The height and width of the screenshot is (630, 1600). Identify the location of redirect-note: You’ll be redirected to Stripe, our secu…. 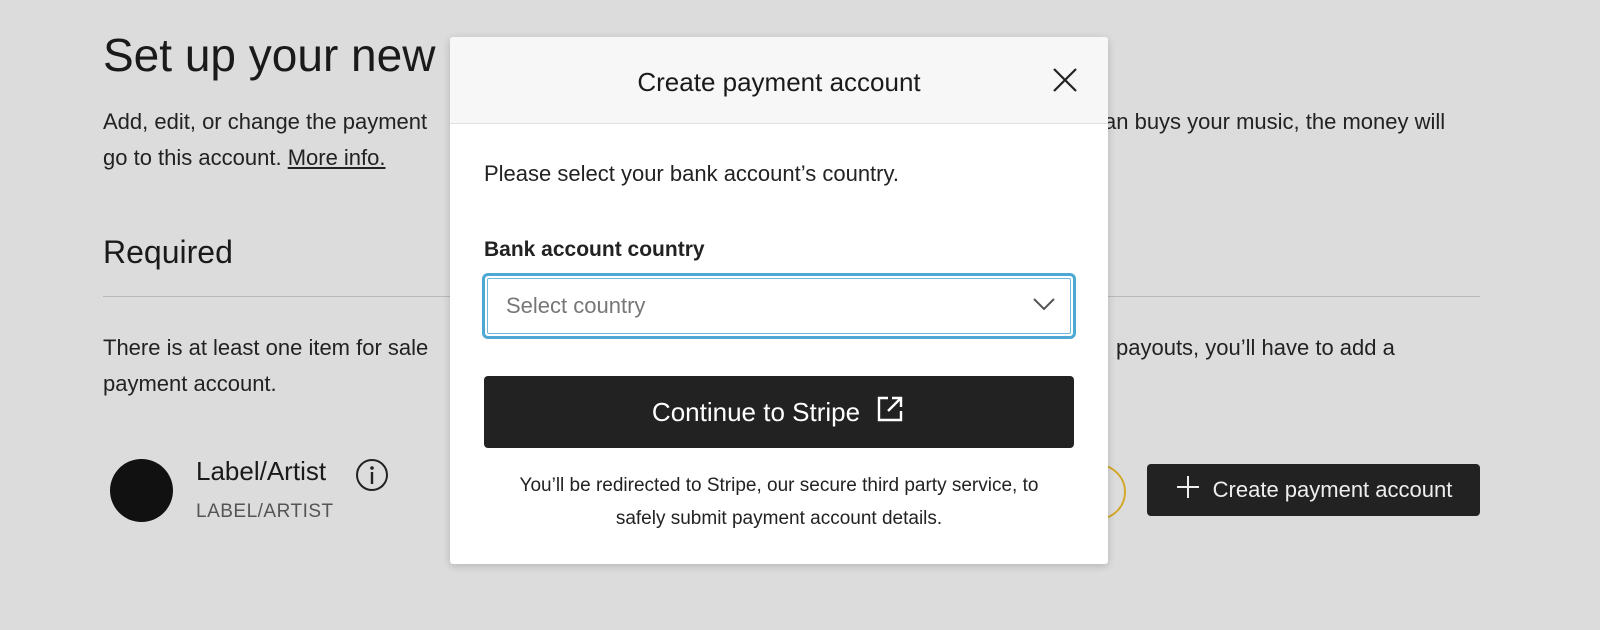
(779, 502).